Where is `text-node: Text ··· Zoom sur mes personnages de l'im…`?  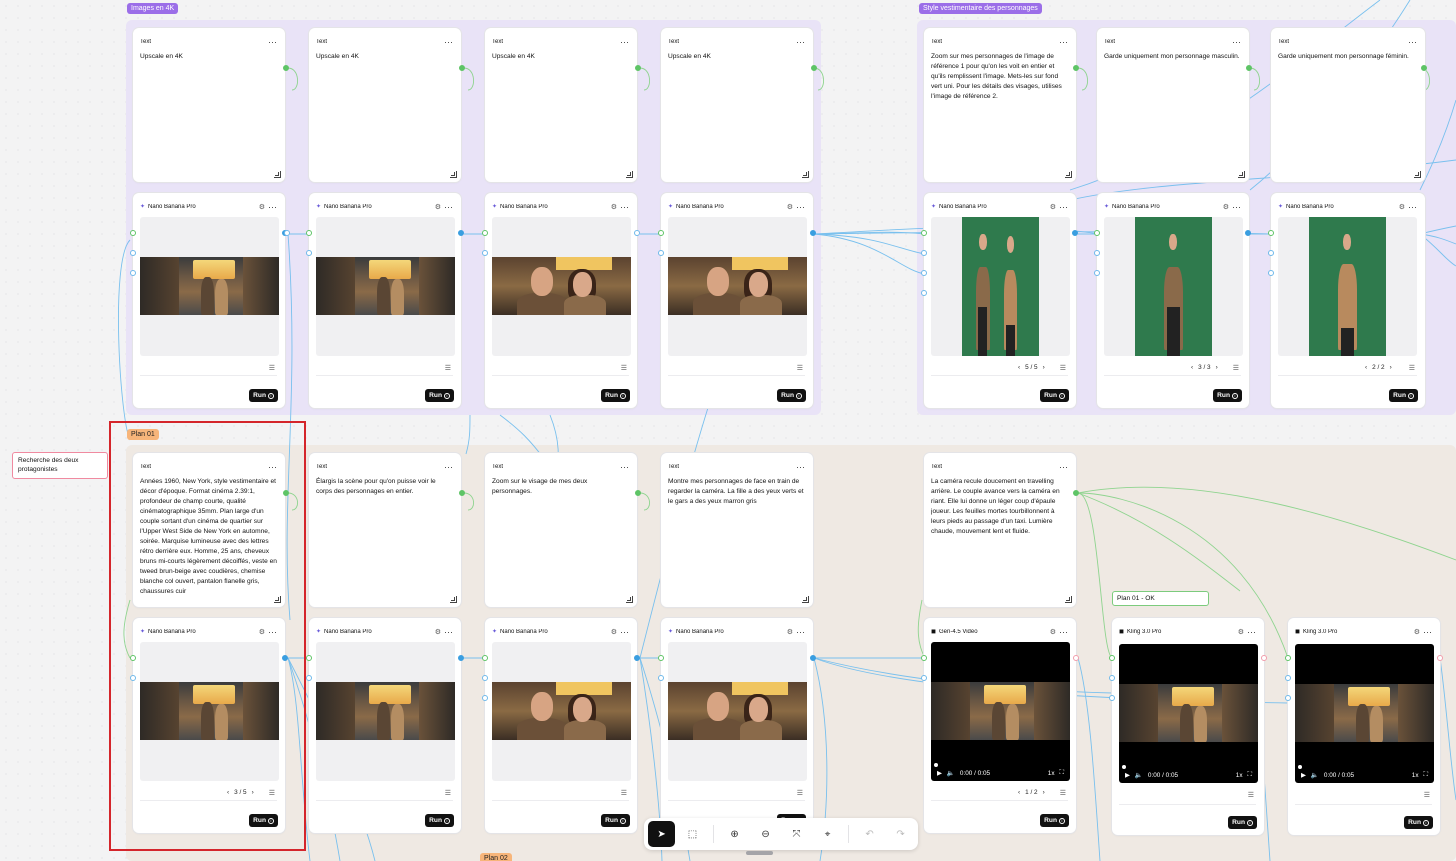 text-node: Text ··· Zoom sur mes personnages de l'im… is located at coordinates (1000, 105).